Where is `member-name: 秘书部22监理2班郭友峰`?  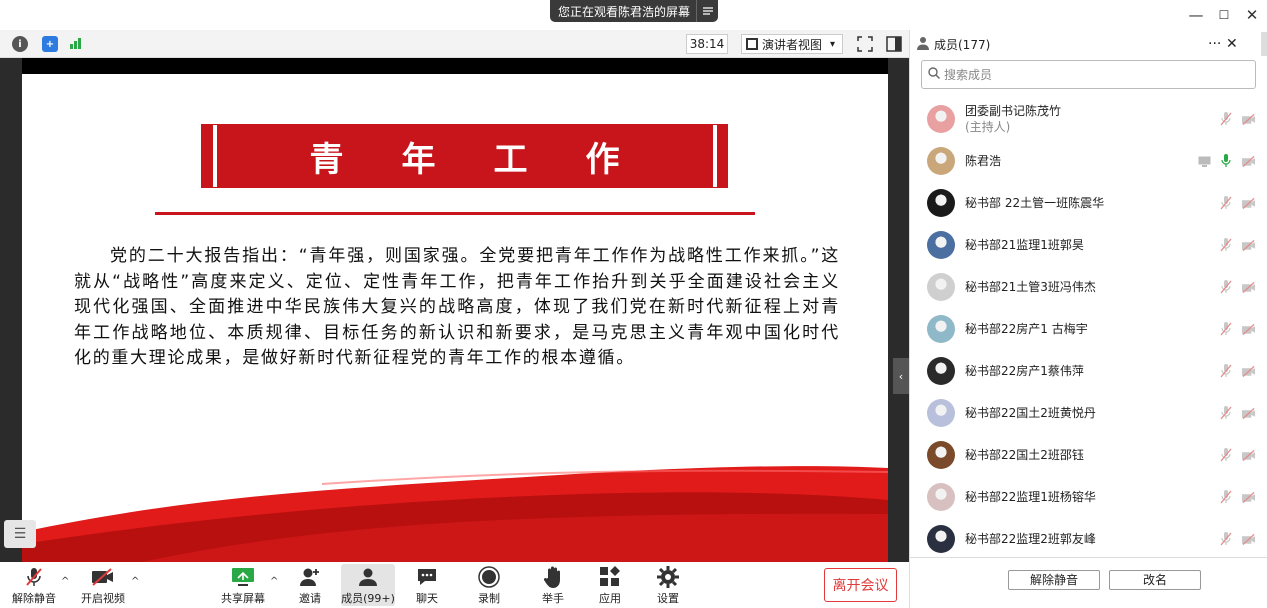 member-name: 秘书部22监理2班郭友峰 is located at coordinates (1030, 539).